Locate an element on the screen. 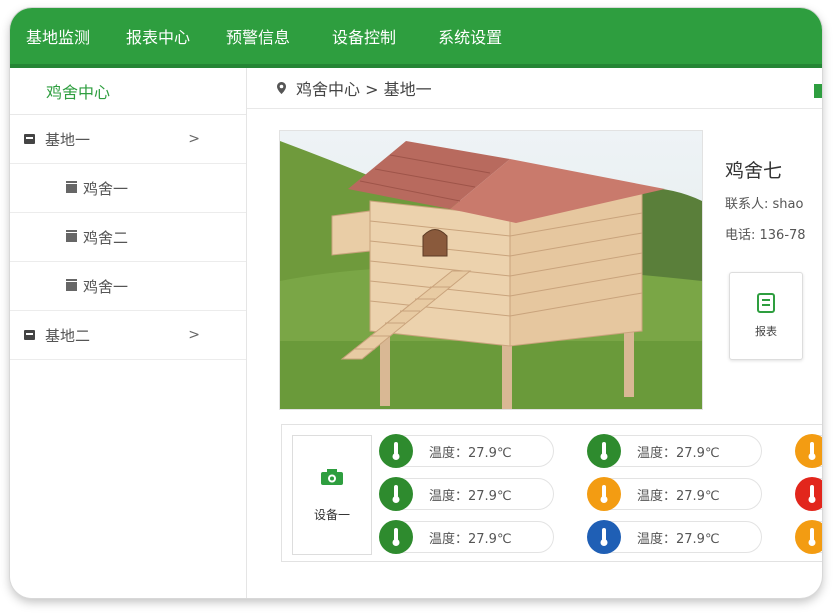 This screenshot has height=614, width=834. sidebar-title: 鸡舍中心 is located at coordinates (128, 91).